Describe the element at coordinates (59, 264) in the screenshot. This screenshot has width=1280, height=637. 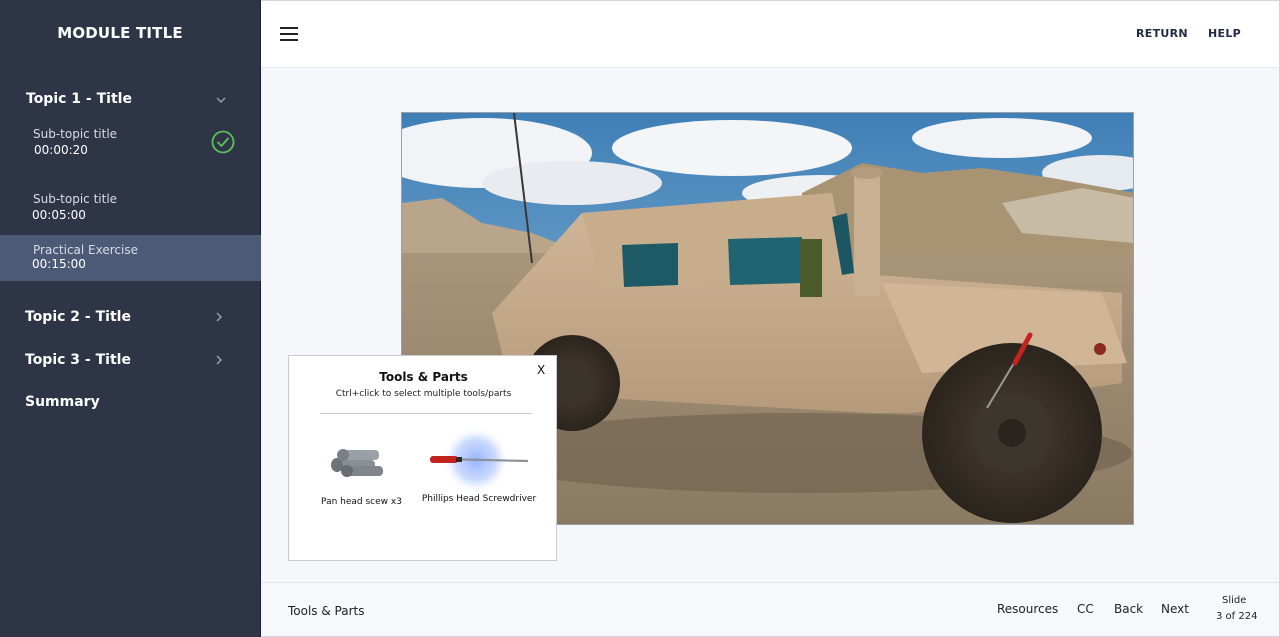
I see `subtopic-duration: 00:15:00` at that location.